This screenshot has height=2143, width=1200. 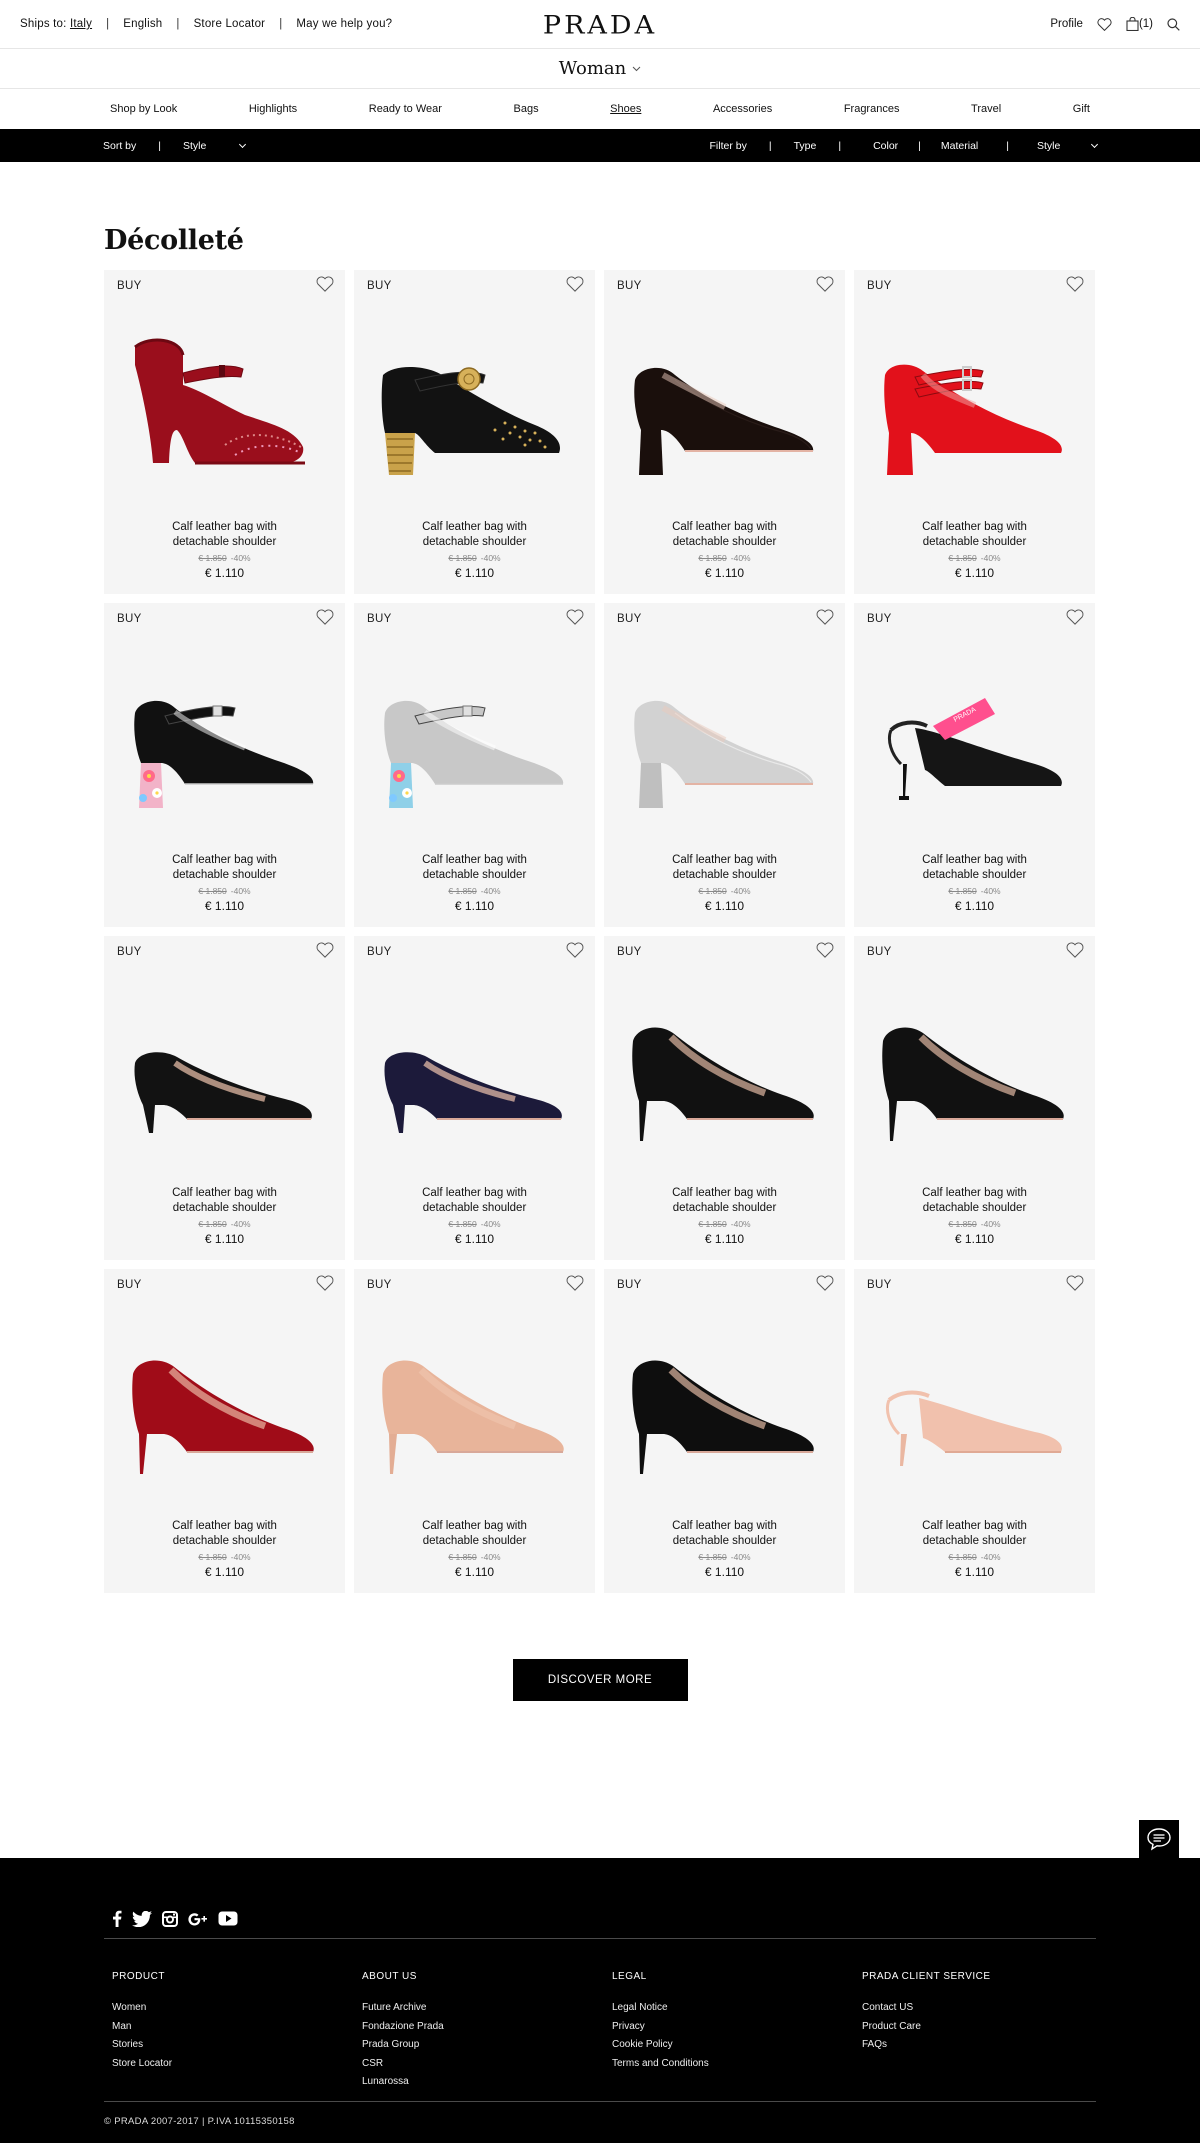 What do you see at coordinates (487, 2027) in the screenshot?
I see `footer-link: Fondazione Prada` at bounding box center [487, 2027].